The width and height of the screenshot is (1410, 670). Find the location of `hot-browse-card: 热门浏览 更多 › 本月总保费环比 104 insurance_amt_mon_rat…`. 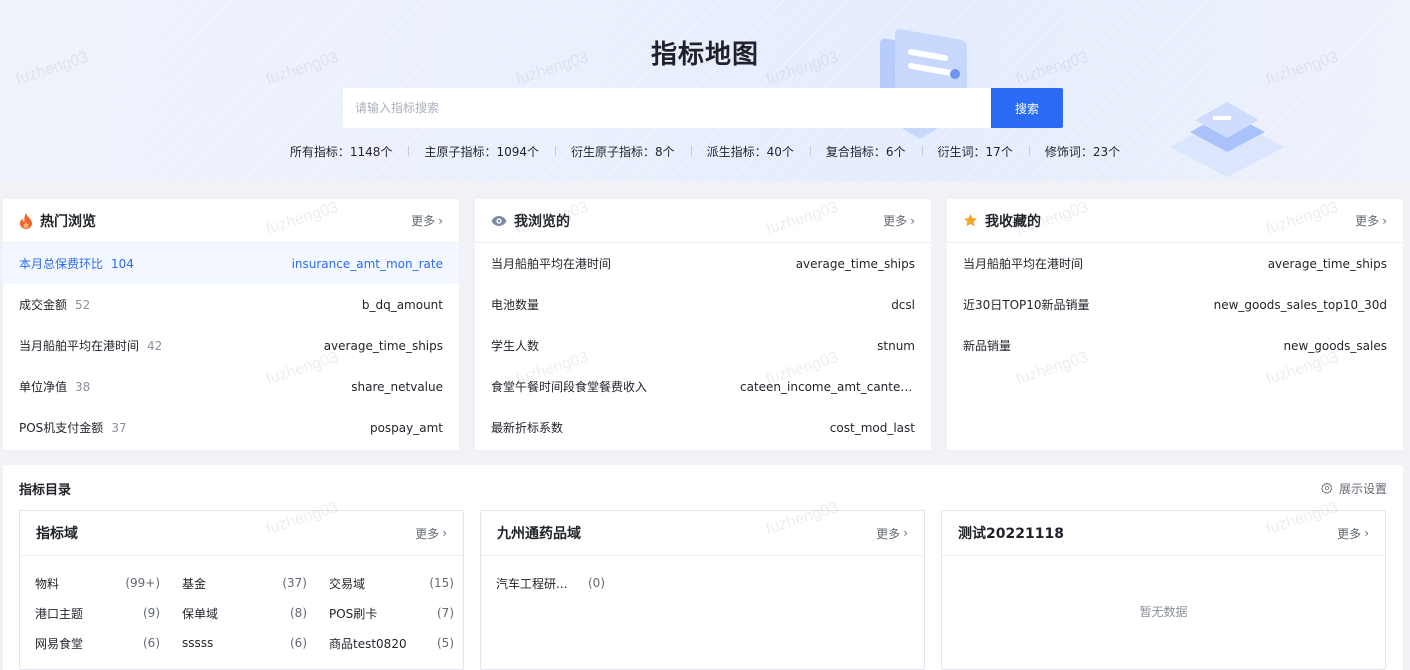

hot-browse-card: 热门浏览 更多 › 本月总保费环比 104 insurance_amt_mon_rat… is located at coordinates (231, 324).